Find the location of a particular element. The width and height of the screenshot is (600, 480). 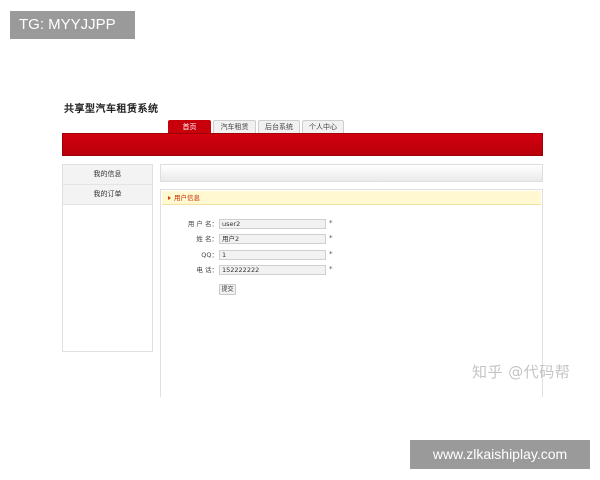

form-row-username: 用 户 名： user2 * is located at coordinates (352, 224).